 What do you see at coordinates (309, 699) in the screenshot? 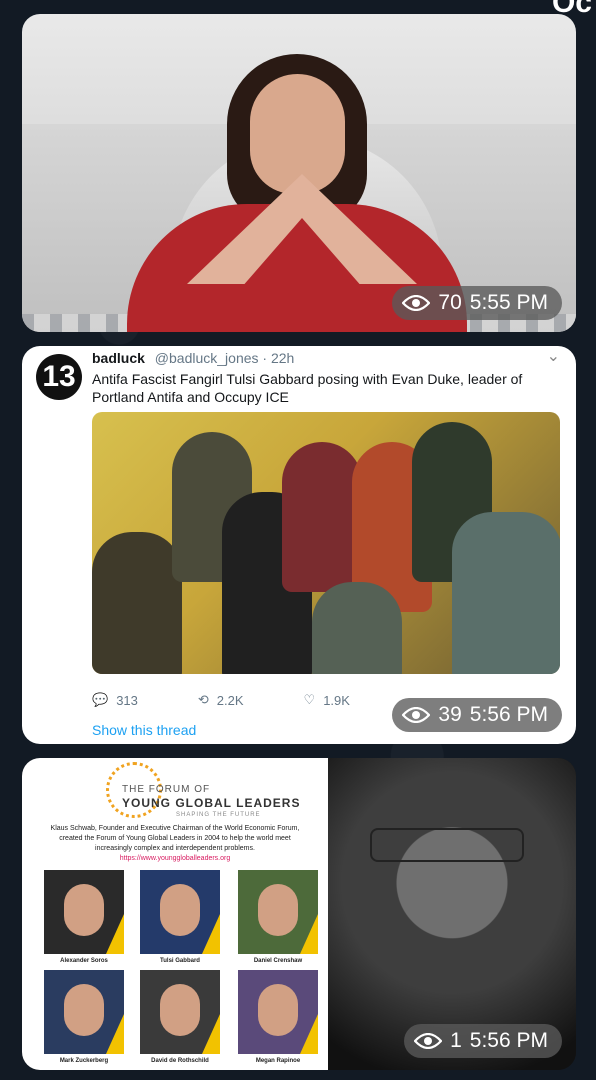
I see `heart-icon: ♡` at bounding box center [309, 699].